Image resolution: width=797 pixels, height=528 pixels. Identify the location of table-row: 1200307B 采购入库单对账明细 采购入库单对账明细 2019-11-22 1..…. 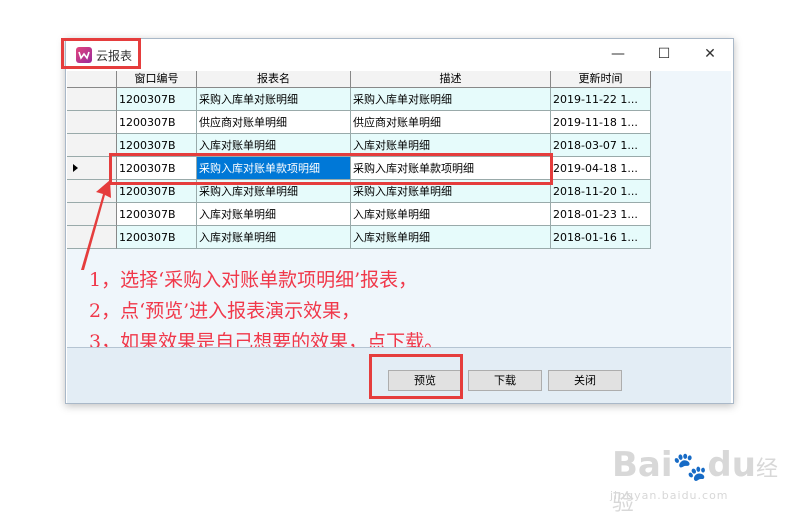
(359, 99).